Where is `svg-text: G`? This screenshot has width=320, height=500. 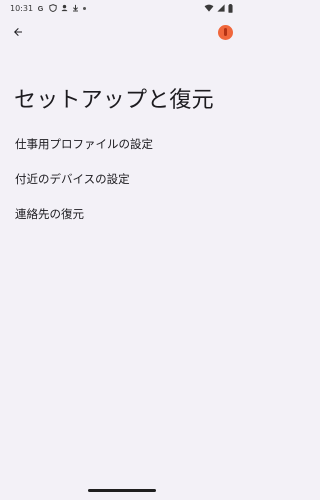
svg-text: G is located at coordinates (41, 8).